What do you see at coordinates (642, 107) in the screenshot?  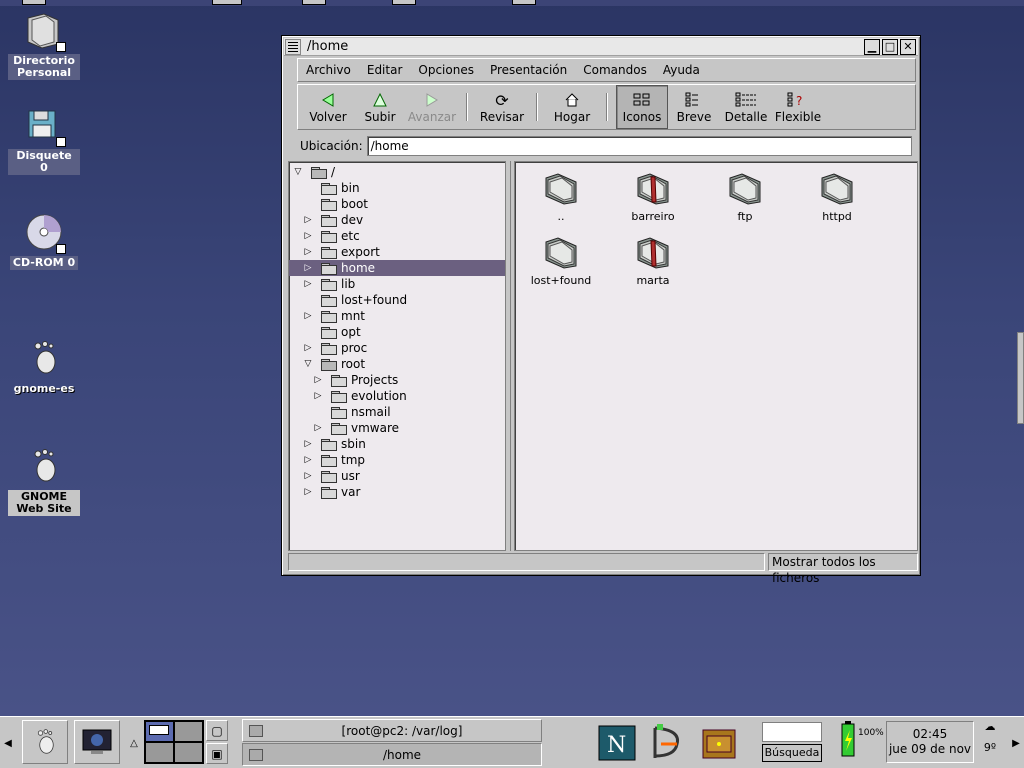 I see `icons-view-button: Iconos` at bounding box center [642, 107].